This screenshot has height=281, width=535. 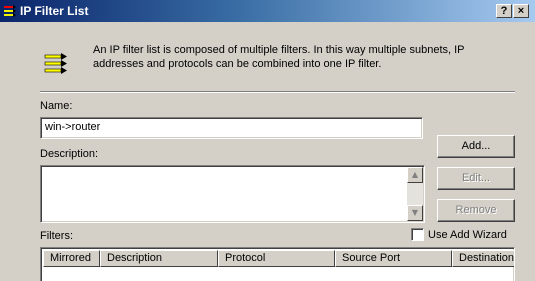 I want to click on column-header-protocol: Protocol, so click(x=276, y=258).